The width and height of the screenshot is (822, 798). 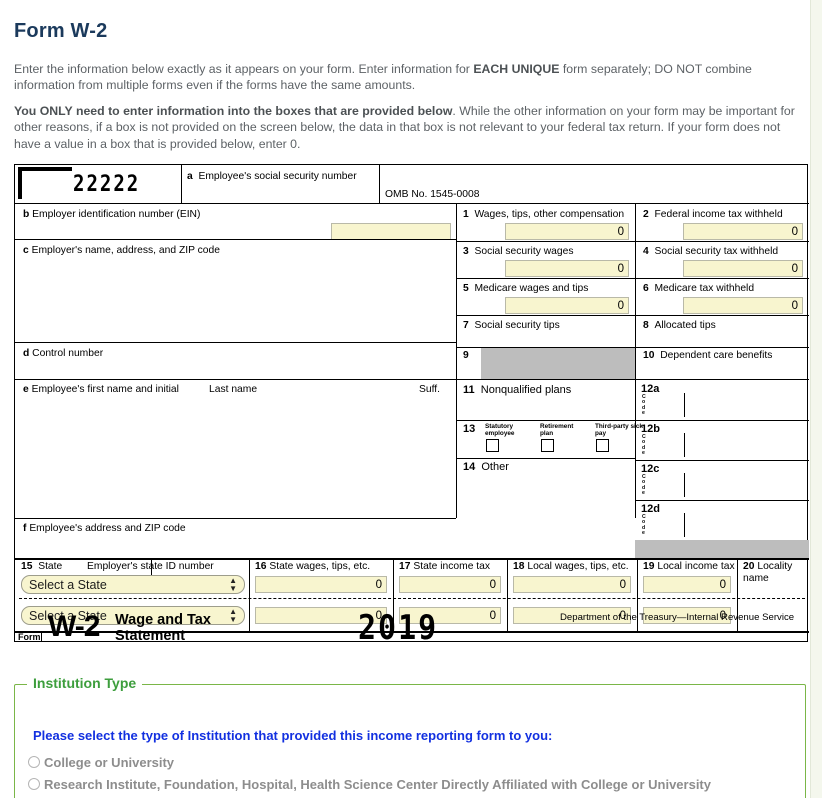 What do you see at coordinates (261, 566) in the screenshot?
I see `box-16-number: 16` at bounding box center [261, 566].